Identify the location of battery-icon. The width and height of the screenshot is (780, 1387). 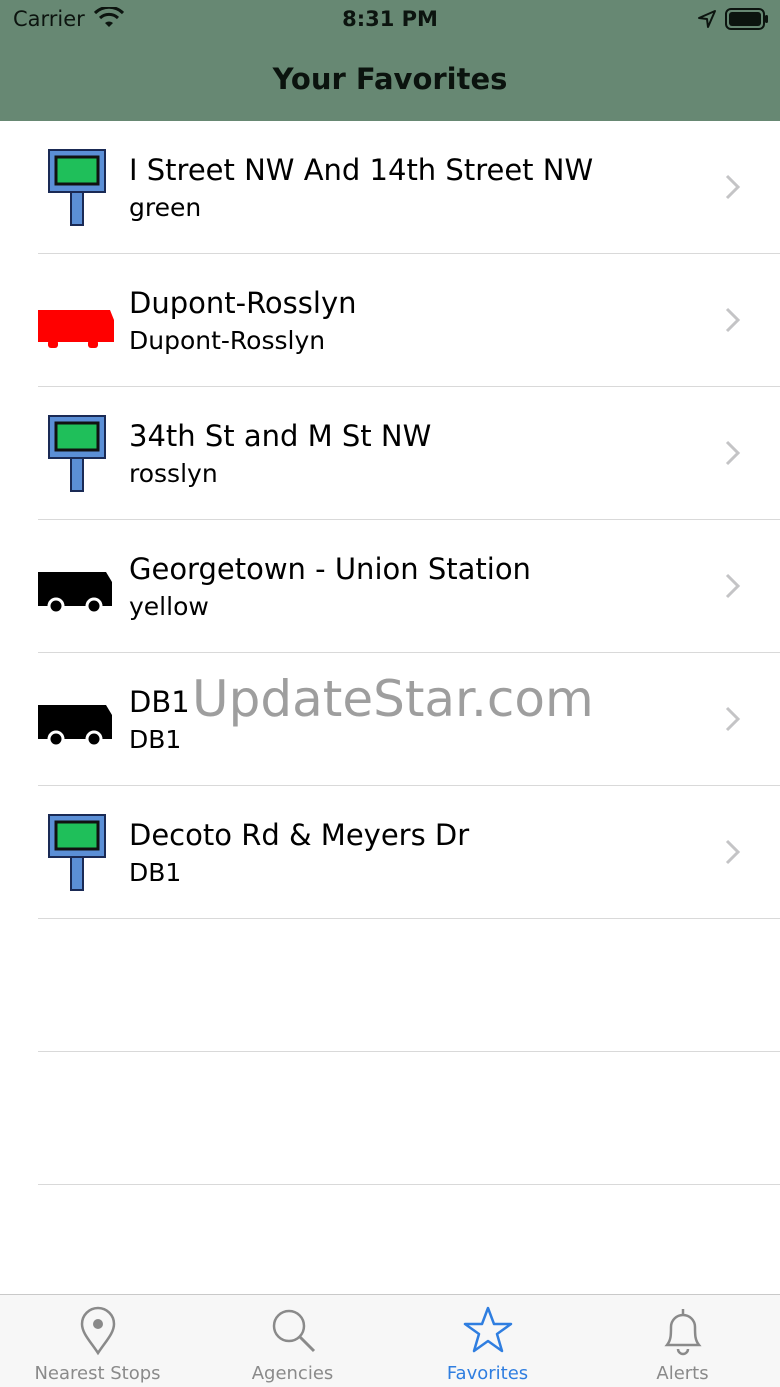
(746, 19).